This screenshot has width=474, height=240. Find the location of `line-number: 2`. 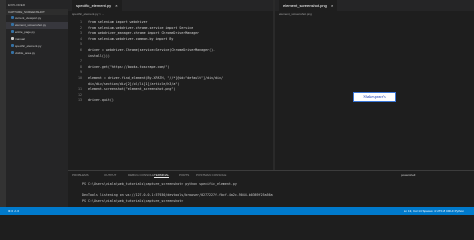

line-number: 2 is located at coordinates (81, 27).